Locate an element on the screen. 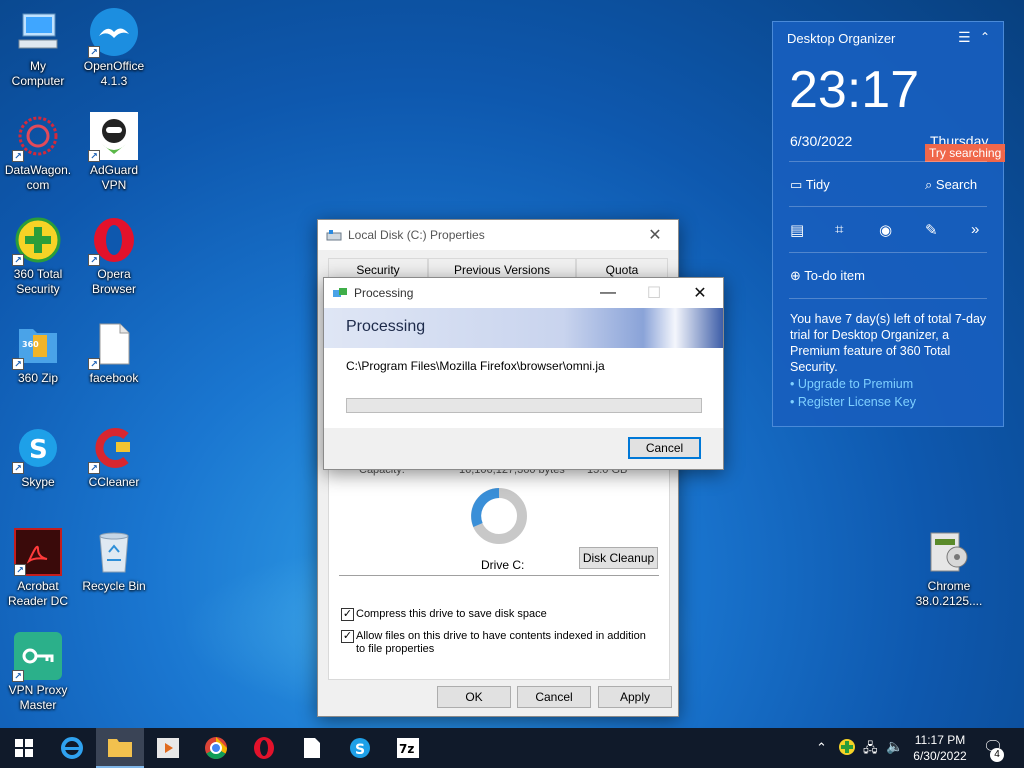  tidy-button: ▭ Tidy is located at coordinates (810, 185).